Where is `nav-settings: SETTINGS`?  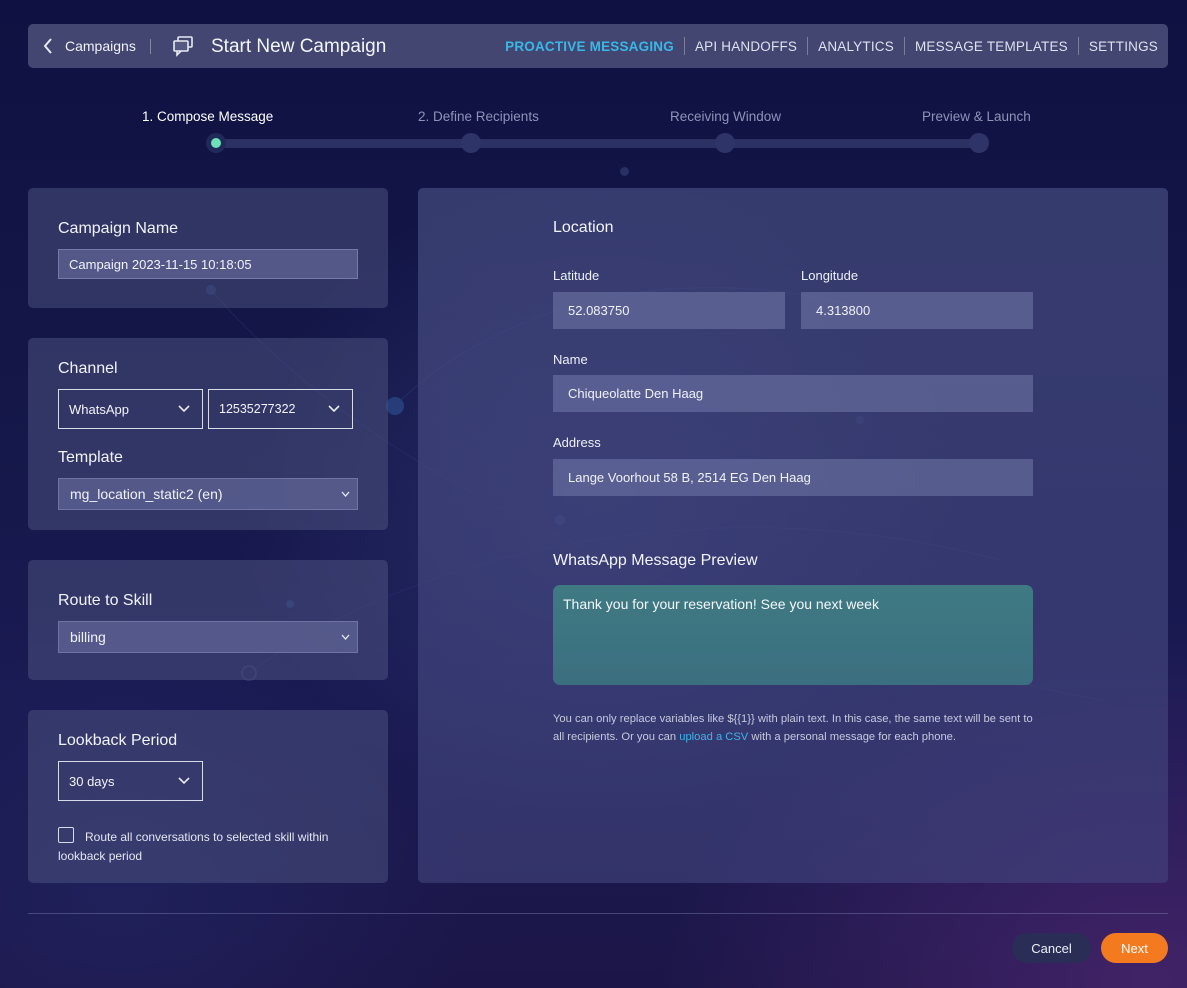 nav-settings: SETTINGS is located at coordinates (1123, 46).